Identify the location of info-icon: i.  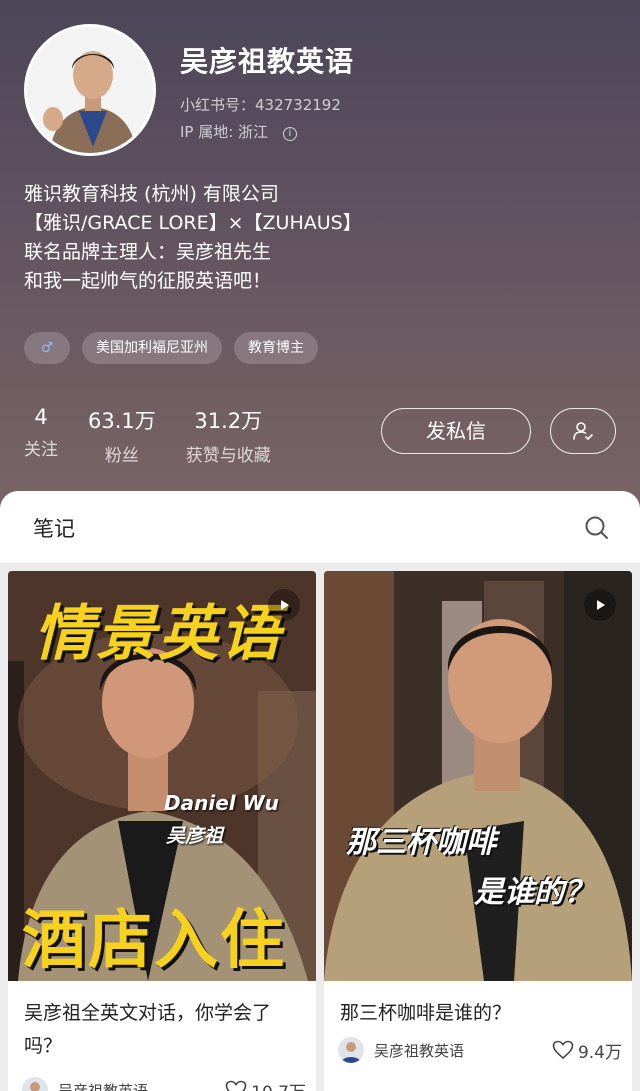
(289, 134).